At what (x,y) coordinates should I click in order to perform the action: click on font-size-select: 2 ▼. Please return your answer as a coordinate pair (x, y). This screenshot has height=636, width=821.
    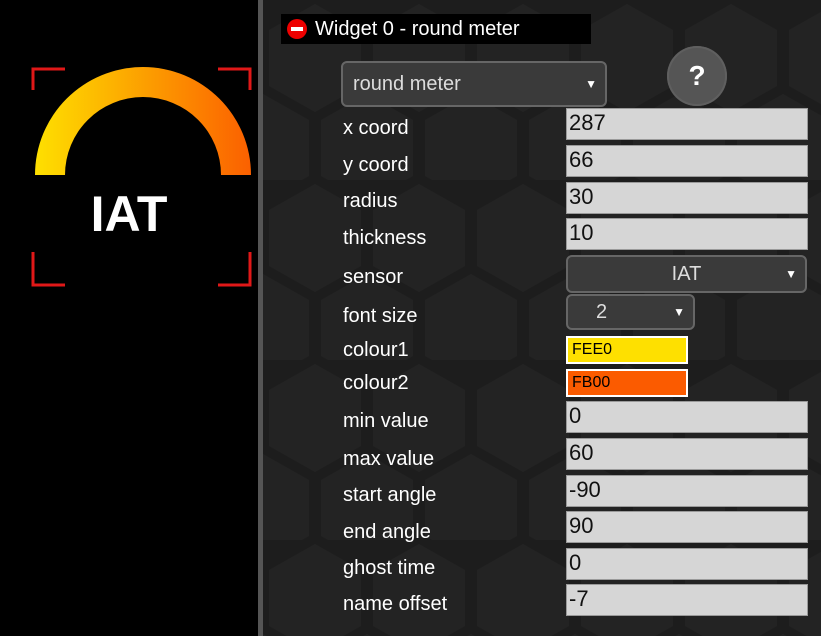
    Looking at the image, I should click on (630, 312).